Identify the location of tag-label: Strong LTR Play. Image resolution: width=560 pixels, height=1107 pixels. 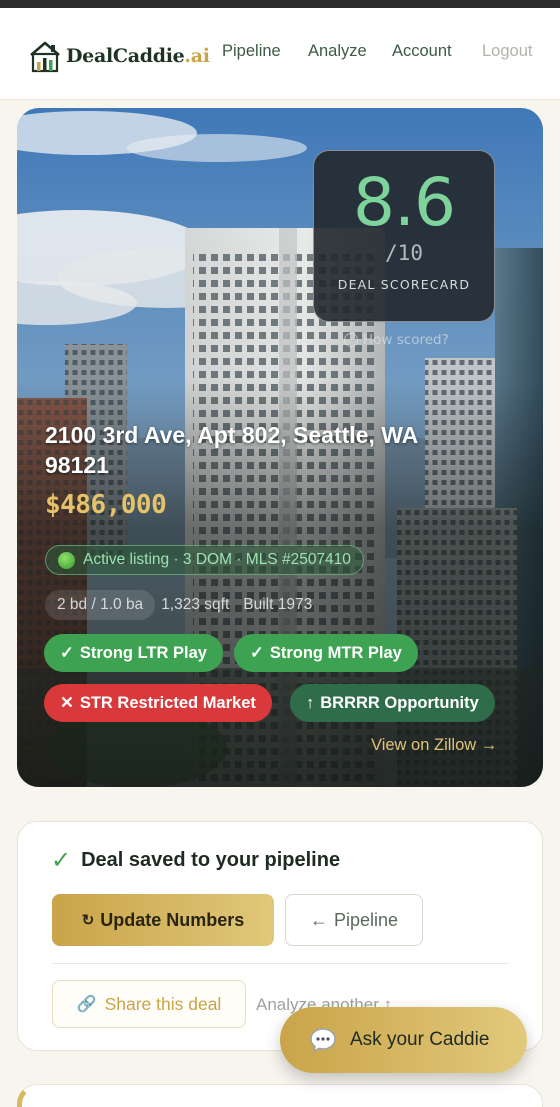
(143, 652).